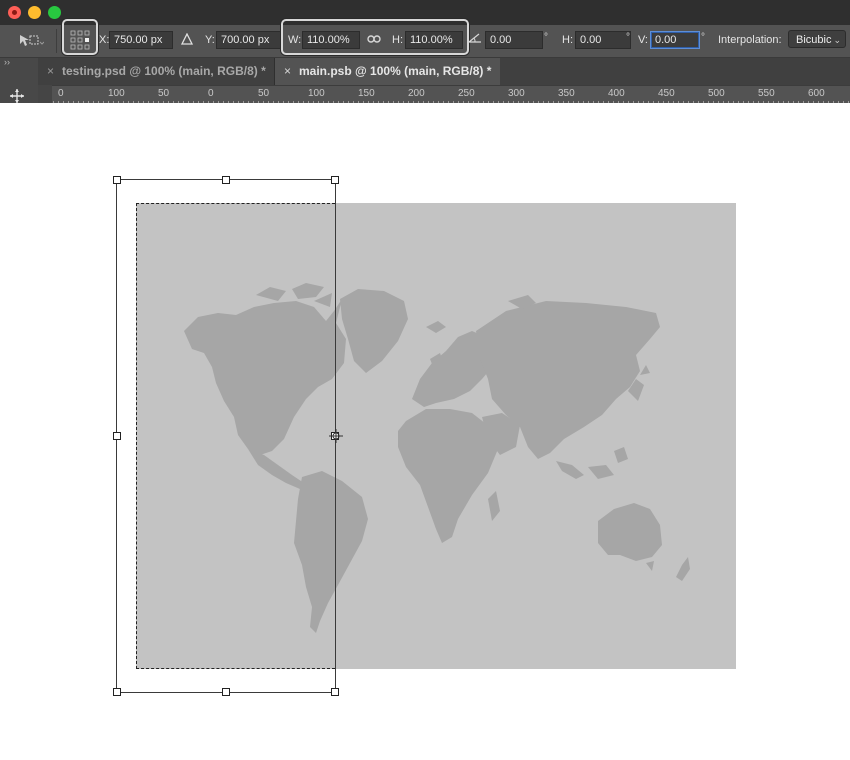 The width and height of the screenshot is (850, 760). What do you see at coordinates (104, 40) in the screenshot?
I see `x-label: X:` at bounding box center [104, 40].